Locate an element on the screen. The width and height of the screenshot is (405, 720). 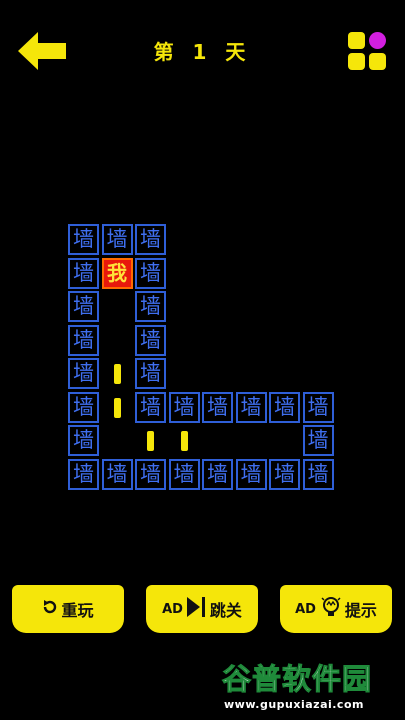
restart-icon is located at coordinates (50, 609).